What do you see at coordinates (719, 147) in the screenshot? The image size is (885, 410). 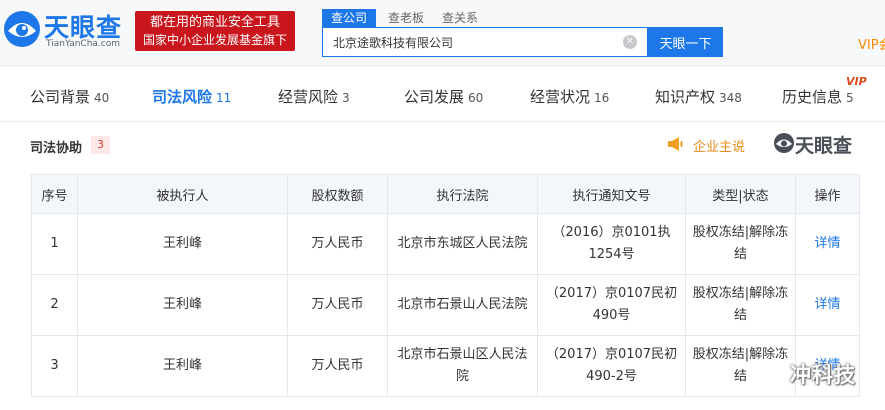 I see `speak-label: 企业主说` at bounding box center [719, 147].